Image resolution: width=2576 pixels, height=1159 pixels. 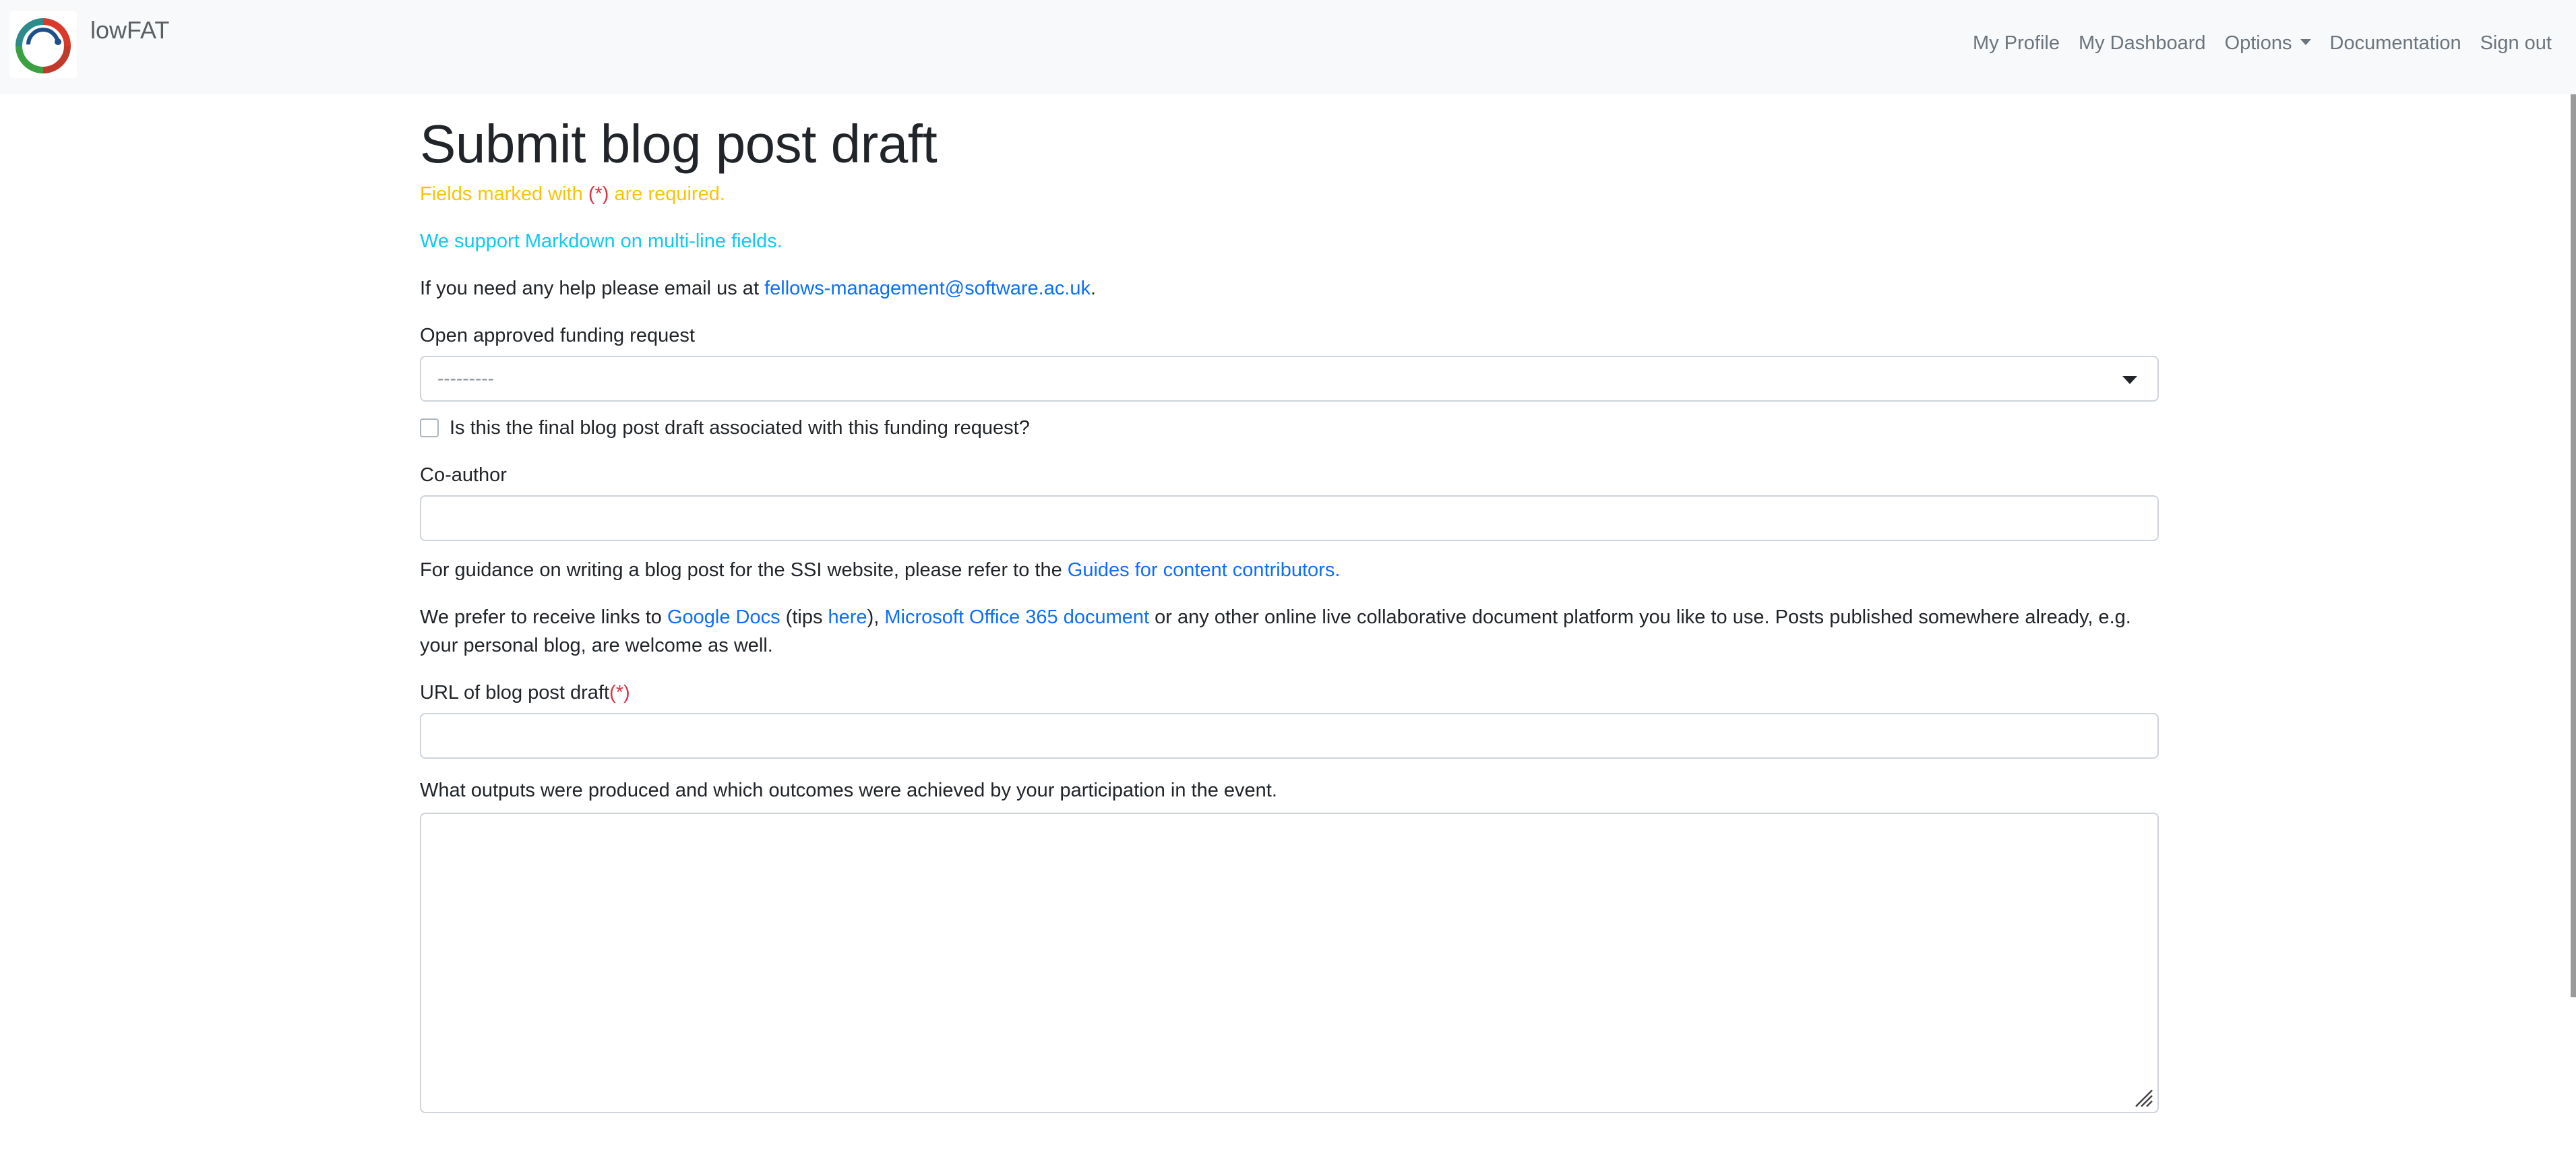 I want to click on required-note-suffix: are required., so click(x=667, y=194).